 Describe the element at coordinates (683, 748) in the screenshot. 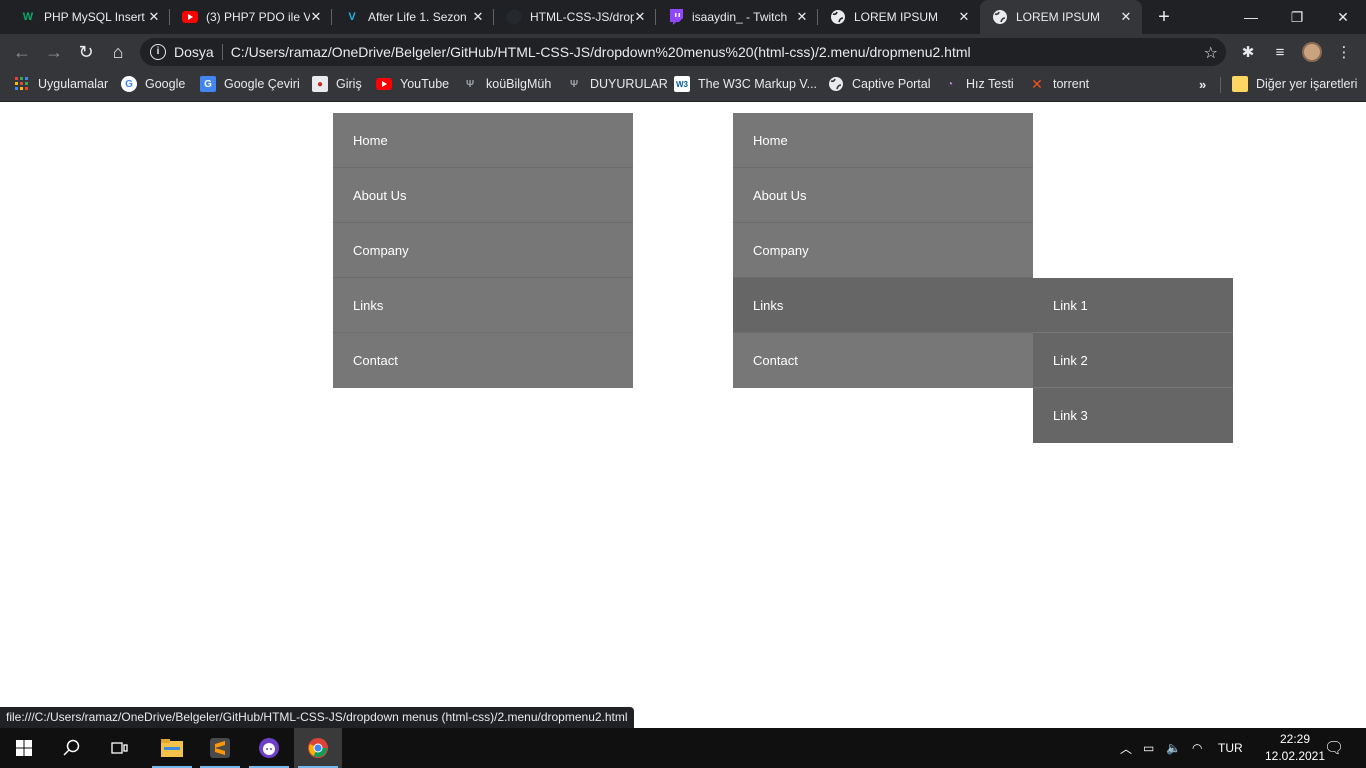

I see `windows-taskbar: ︿ ▭ 🔈 ◠ TUR 22:29 12.02.2021 🗨` at that location.